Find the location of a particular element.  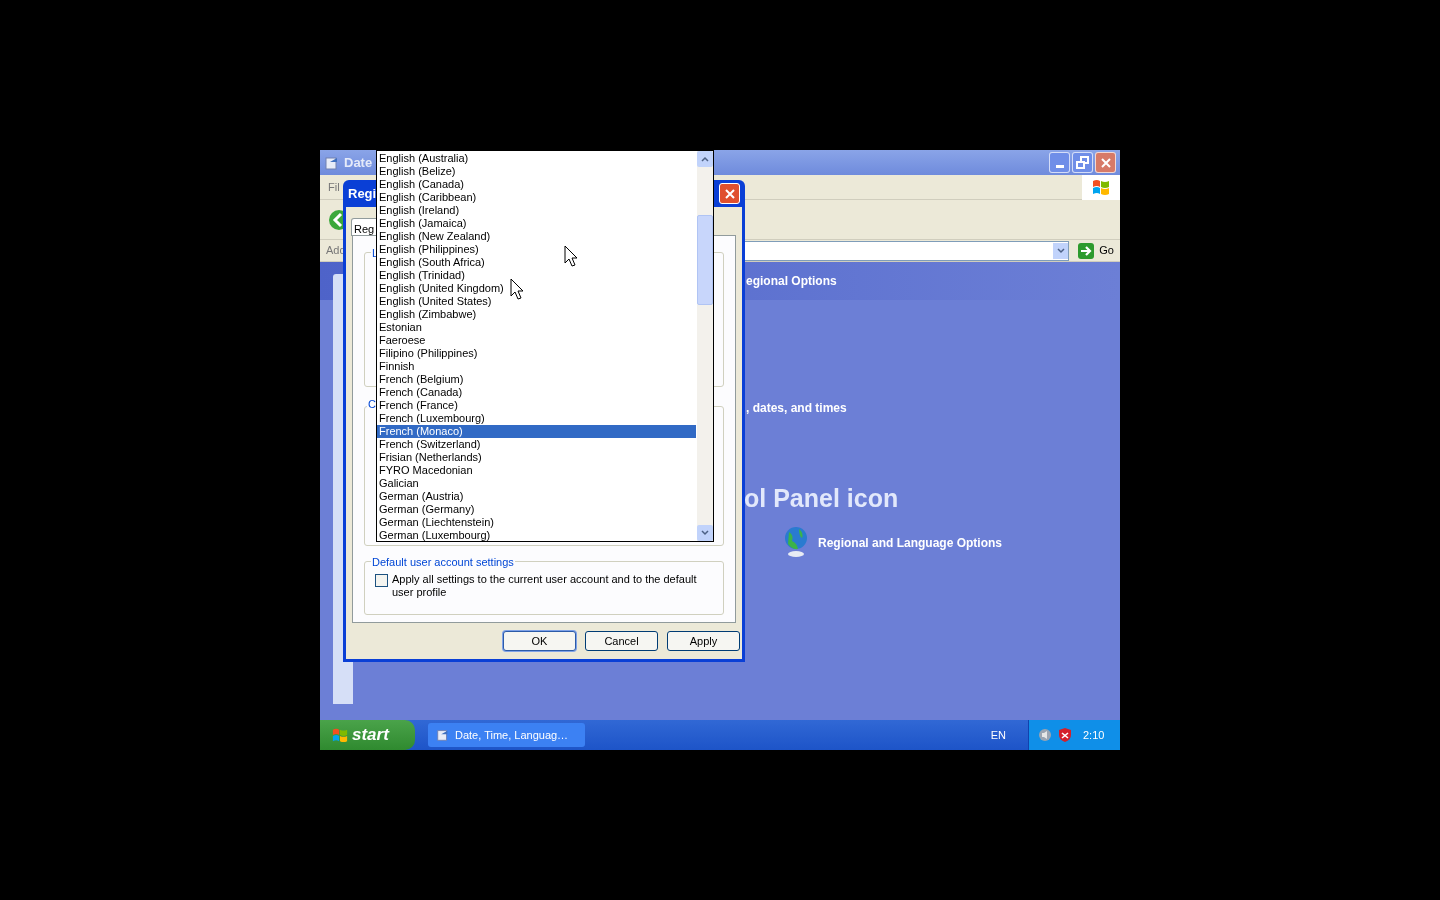

panel-header: egional Options is located at coordinates (791, 281).